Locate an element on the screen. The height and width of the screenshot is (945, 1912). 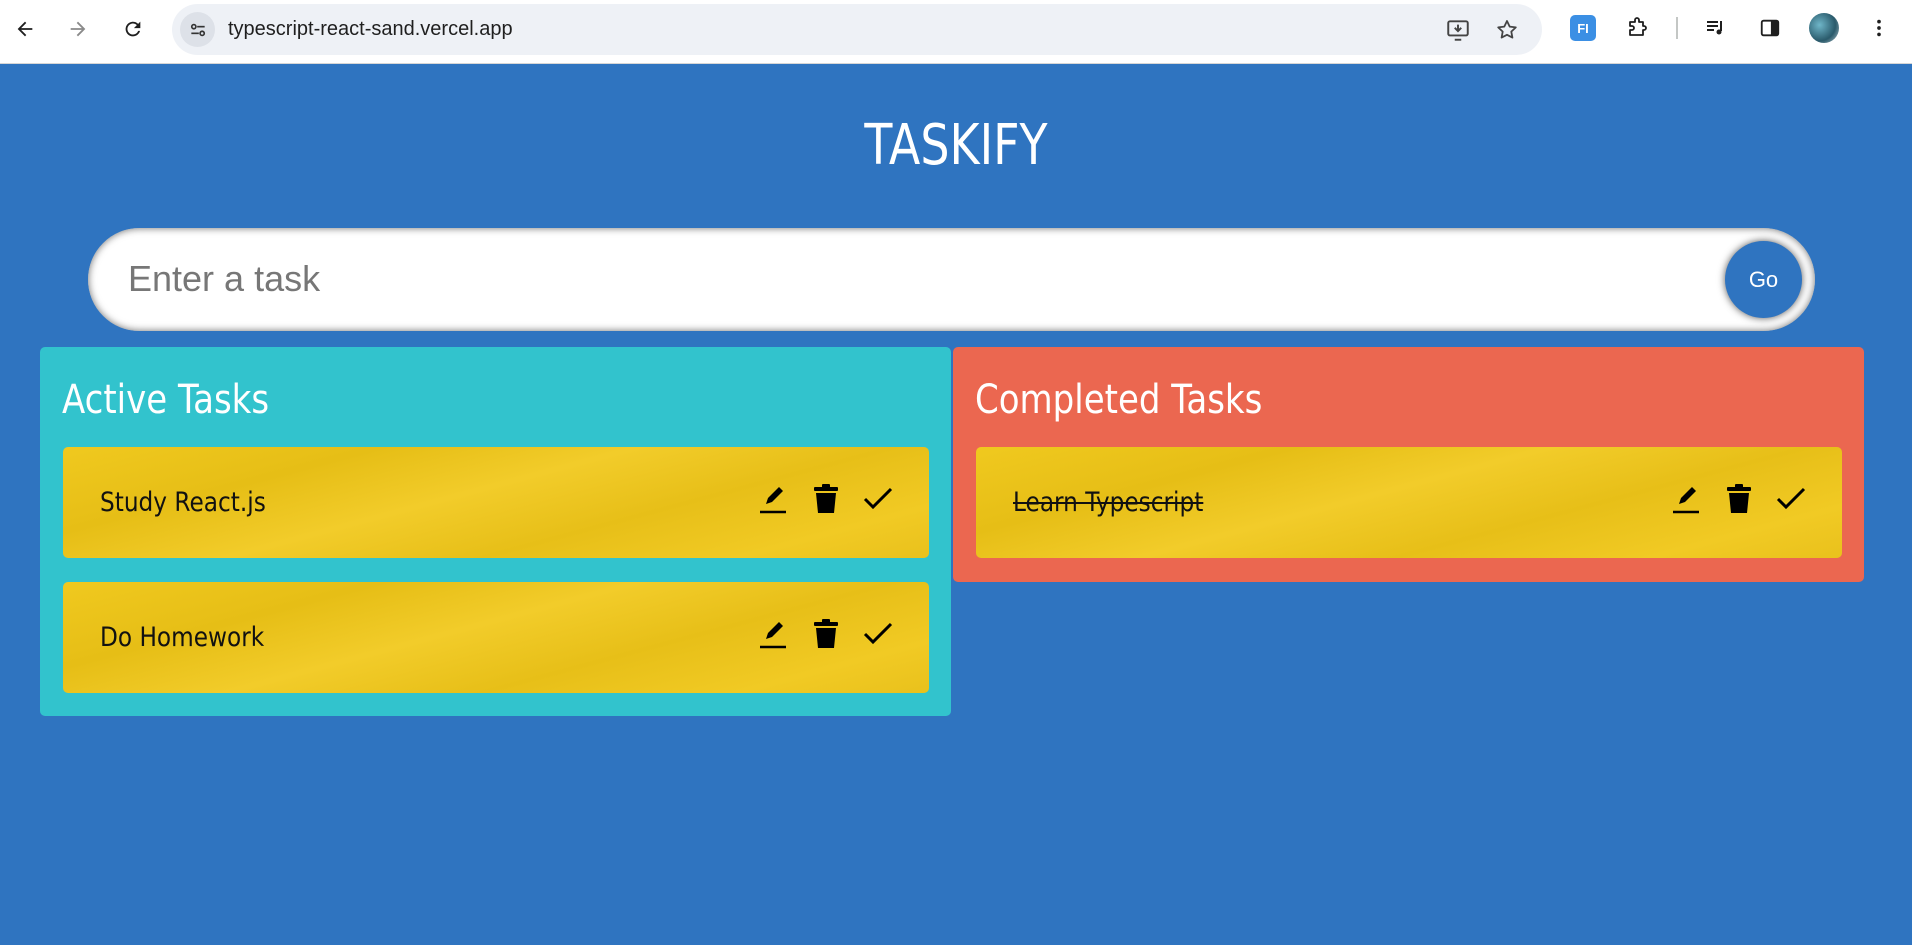
media-controls-icon is located at coordinates (1714, 28).